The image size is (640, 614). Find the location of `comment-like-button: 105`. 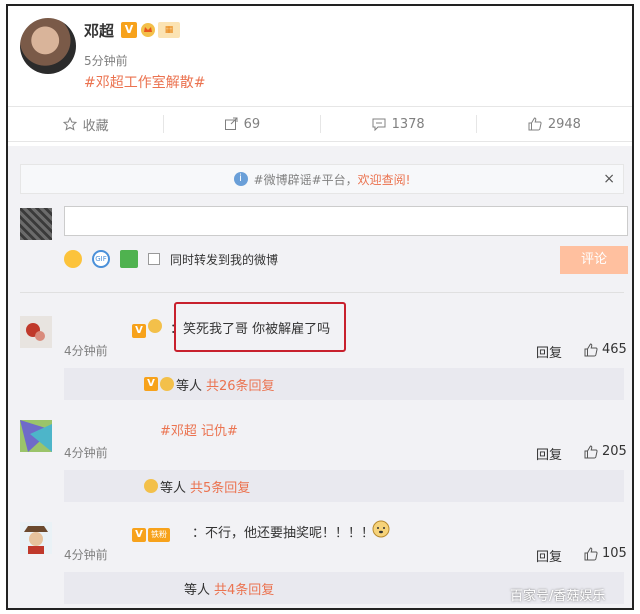

comment-like-button: 105 is located at coordinates (605, 553).